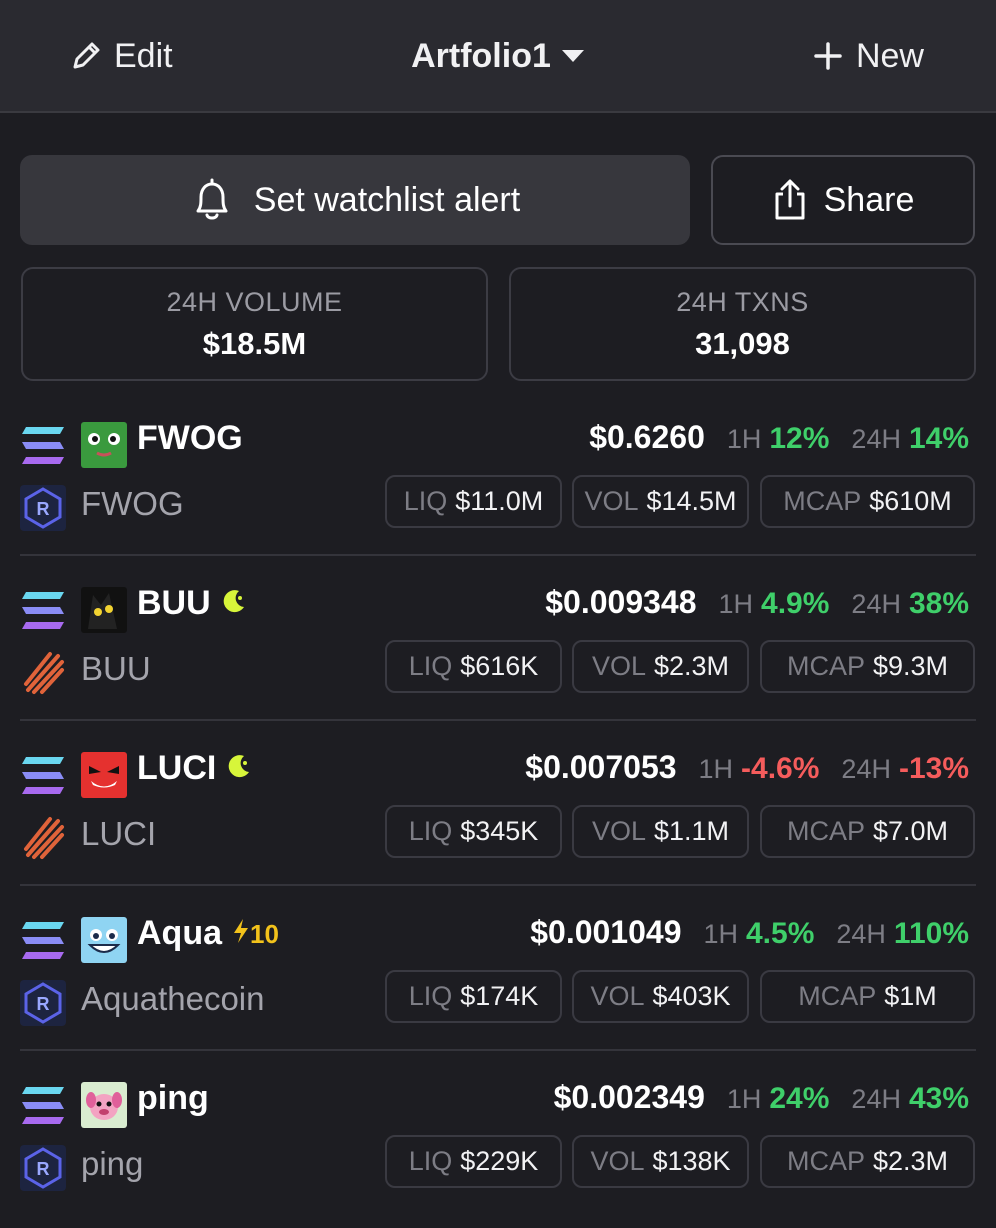  Describe the element at coordinates (498, 56) in the screenshot. I see `top-bar: Artfolio1 Edit New` at that location.